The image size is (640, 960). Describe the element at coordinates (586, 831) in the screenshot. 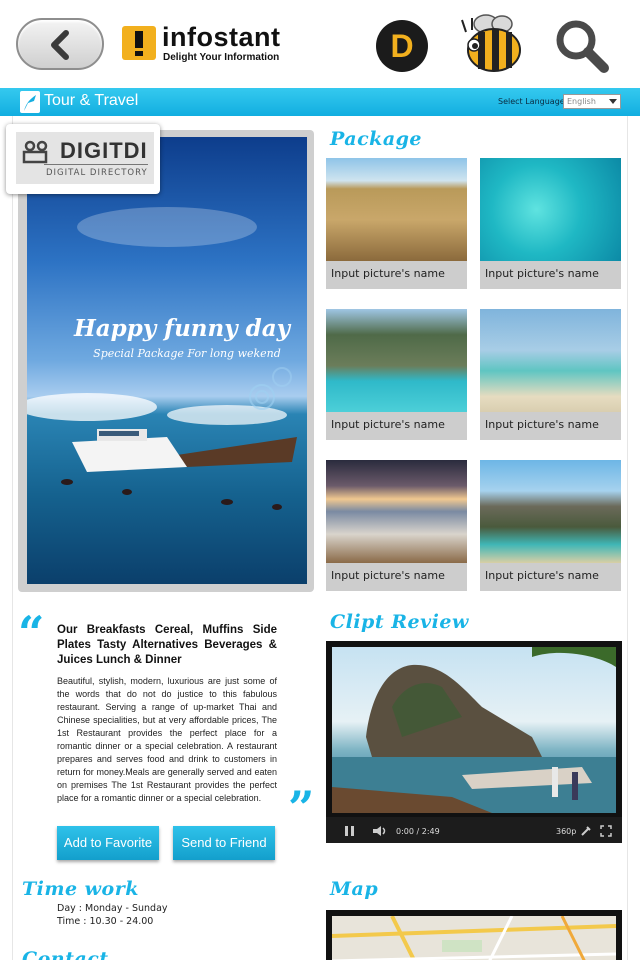

I see `settings-icon` at that location.